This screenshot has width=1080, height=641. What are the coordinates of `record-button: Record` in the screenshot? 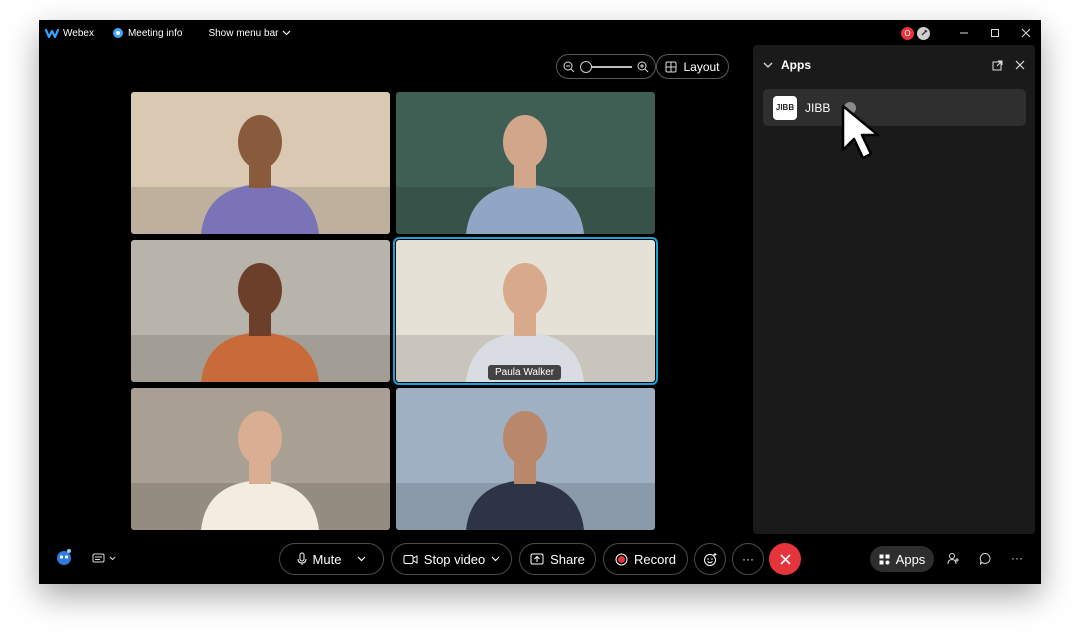 It's located at (645, 559).